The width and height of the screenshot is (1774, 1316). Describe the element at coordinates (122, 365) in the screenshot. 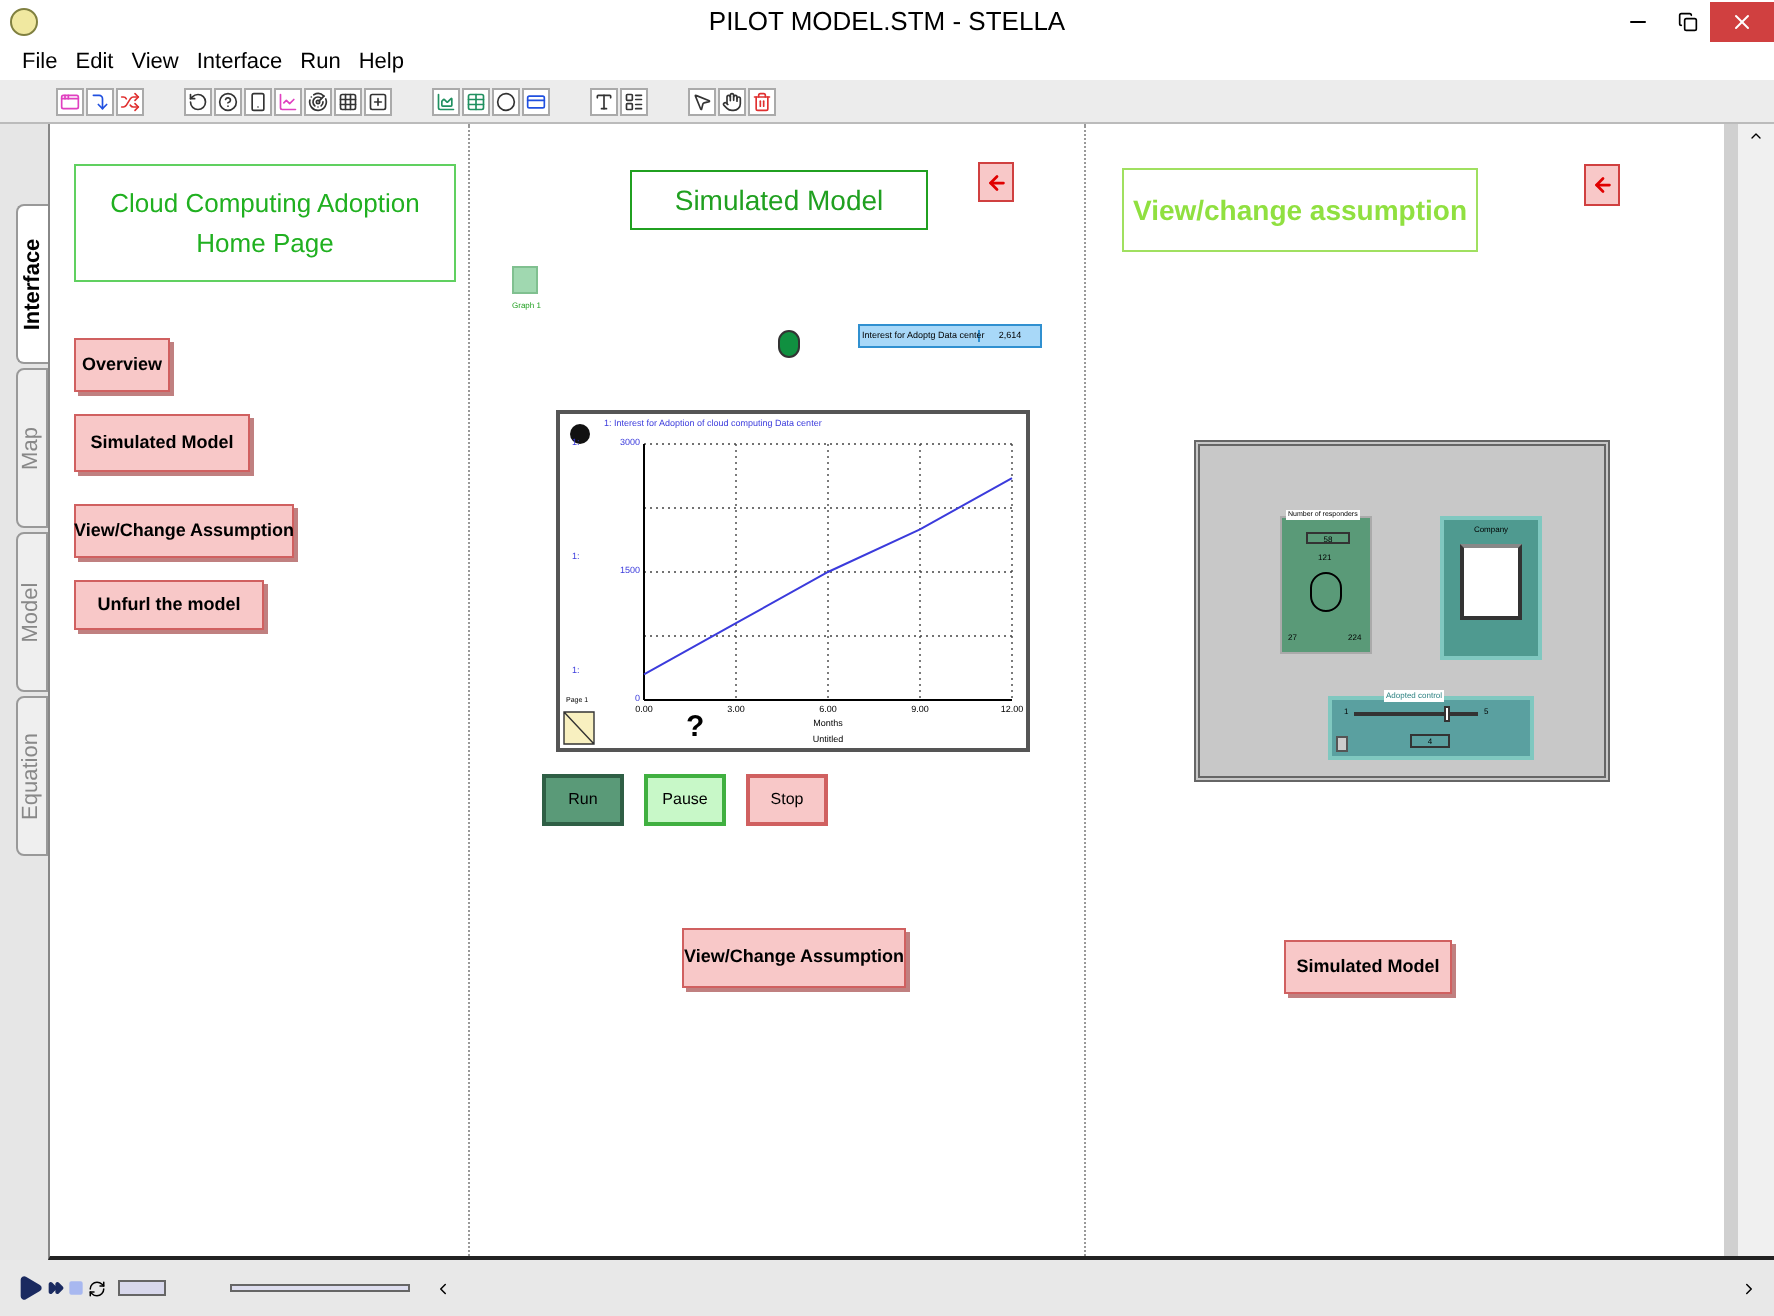

I see `nav-button: Overview` at that location.